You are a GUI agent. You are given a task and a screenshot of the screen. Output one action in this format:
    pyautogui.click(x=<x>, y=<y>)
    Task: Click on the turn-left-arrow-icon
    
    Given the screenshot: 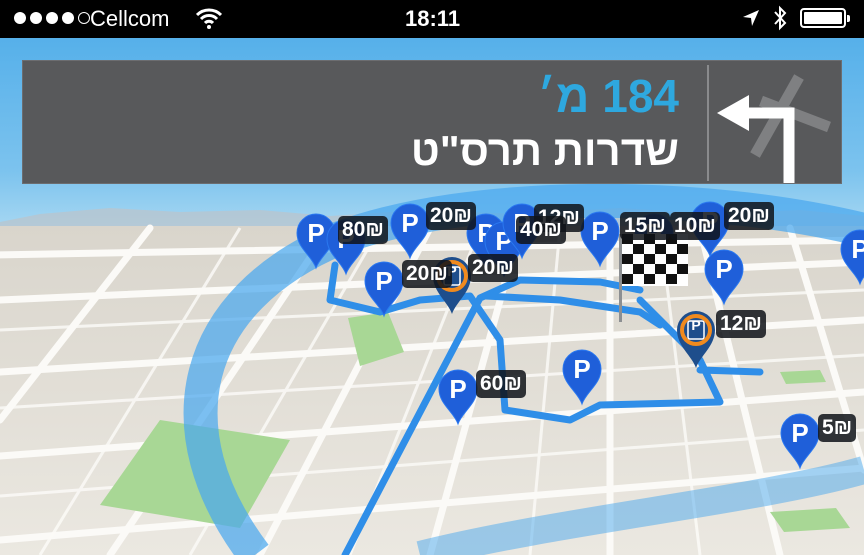 What is the action you would take?
    pyautogui.click(x=775, y=125)
    